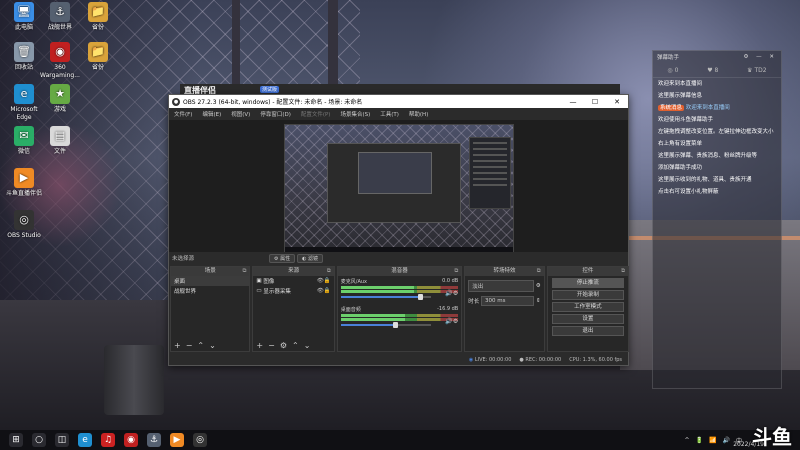 This screenshot has width=800, height=450. Describe the element at coordinates (717, 156) in the screenshot. I see `chat-message: 这里展示弹幕、贵族消息、粉丝牌升级等` at that location.